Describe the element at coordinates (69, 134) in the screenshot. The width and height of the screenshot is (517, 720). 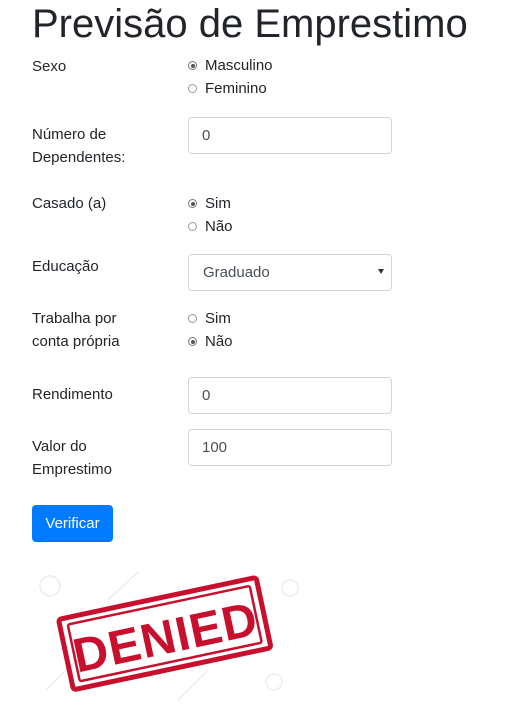
I see `dependentes-label-line1: Número de` at that location.